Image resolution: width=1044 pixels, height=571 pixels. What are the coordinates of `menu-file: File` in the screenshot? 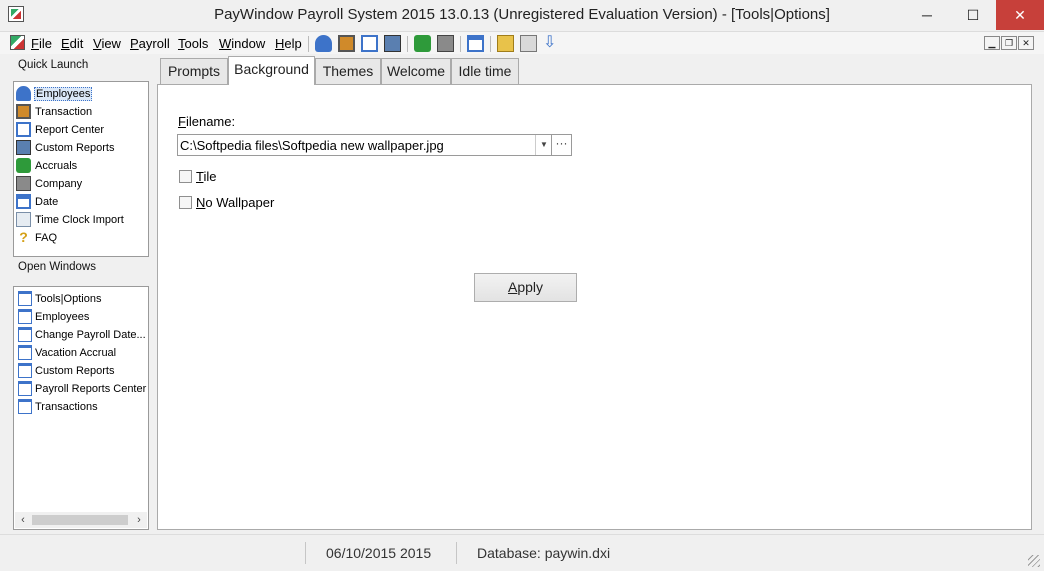 It's located at (41, 43).